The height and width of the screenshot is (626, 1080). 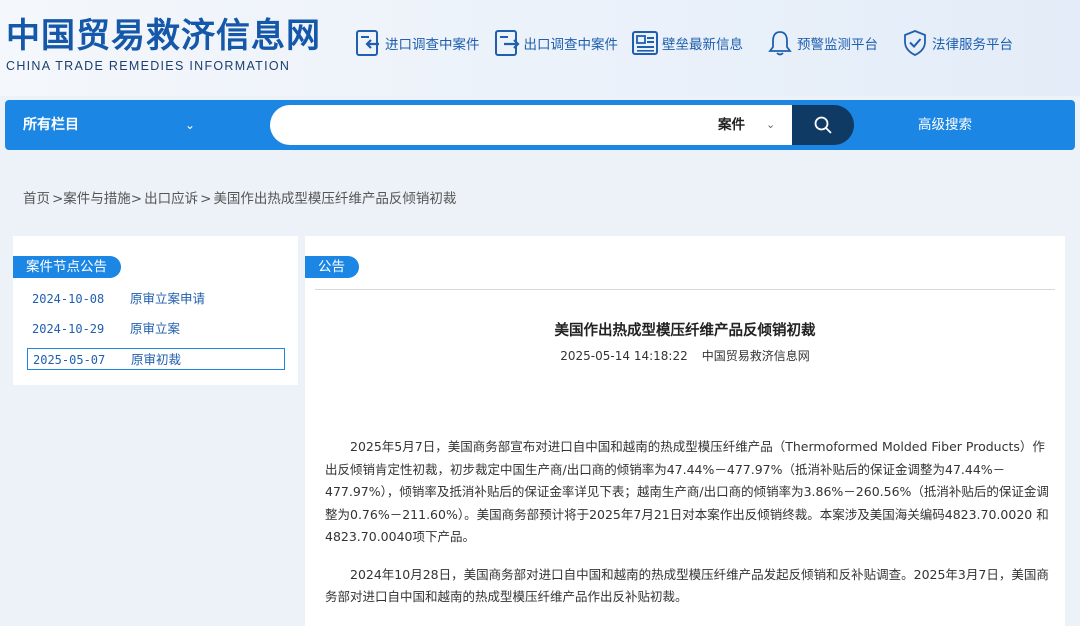 I want to click on nav-label: 出口调查中案件, so click(x=571, y=45).